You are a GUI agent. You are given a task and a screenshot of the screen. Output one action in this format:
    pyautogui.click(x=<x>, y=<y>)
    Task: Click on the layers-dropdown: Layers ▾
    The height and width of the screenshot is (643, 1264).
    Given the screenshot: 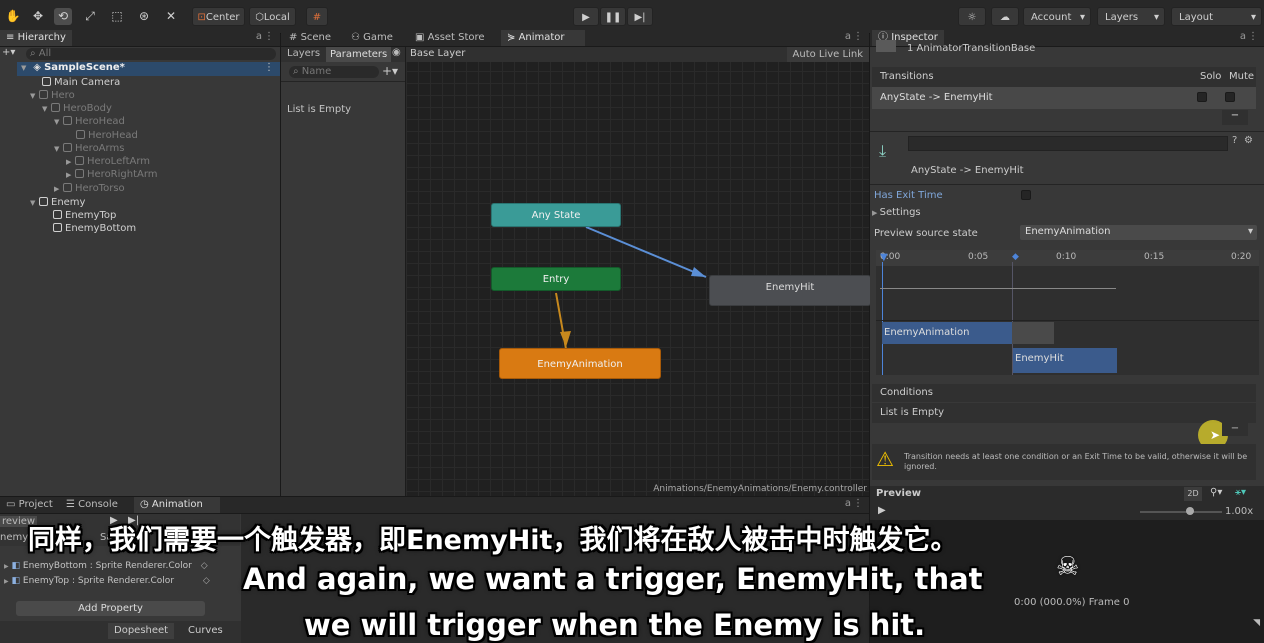 What is the action you would take?
    pyautogui.click(x=1131, y=16)
    